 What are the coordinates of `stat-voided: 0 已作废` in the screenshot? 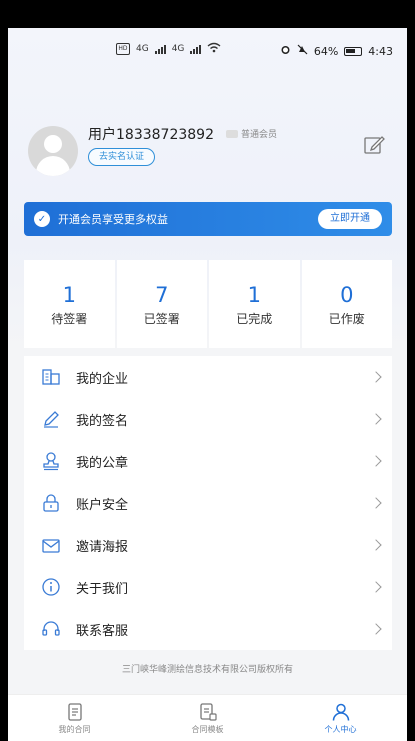 It's located at (346, 304).